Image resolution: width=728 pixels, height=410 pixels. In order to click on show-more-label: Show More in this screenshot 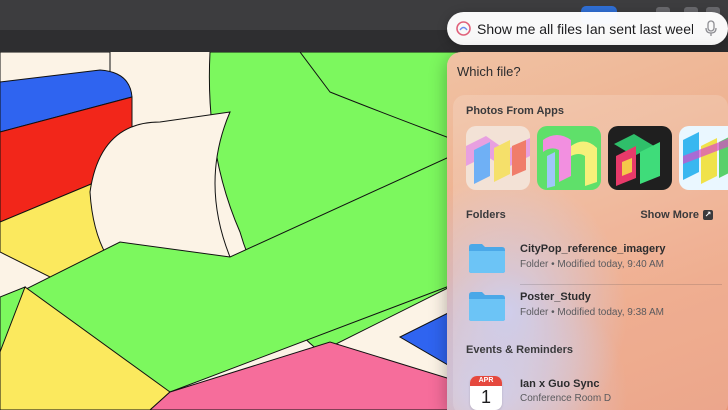, I will do `click(669, 215)`.